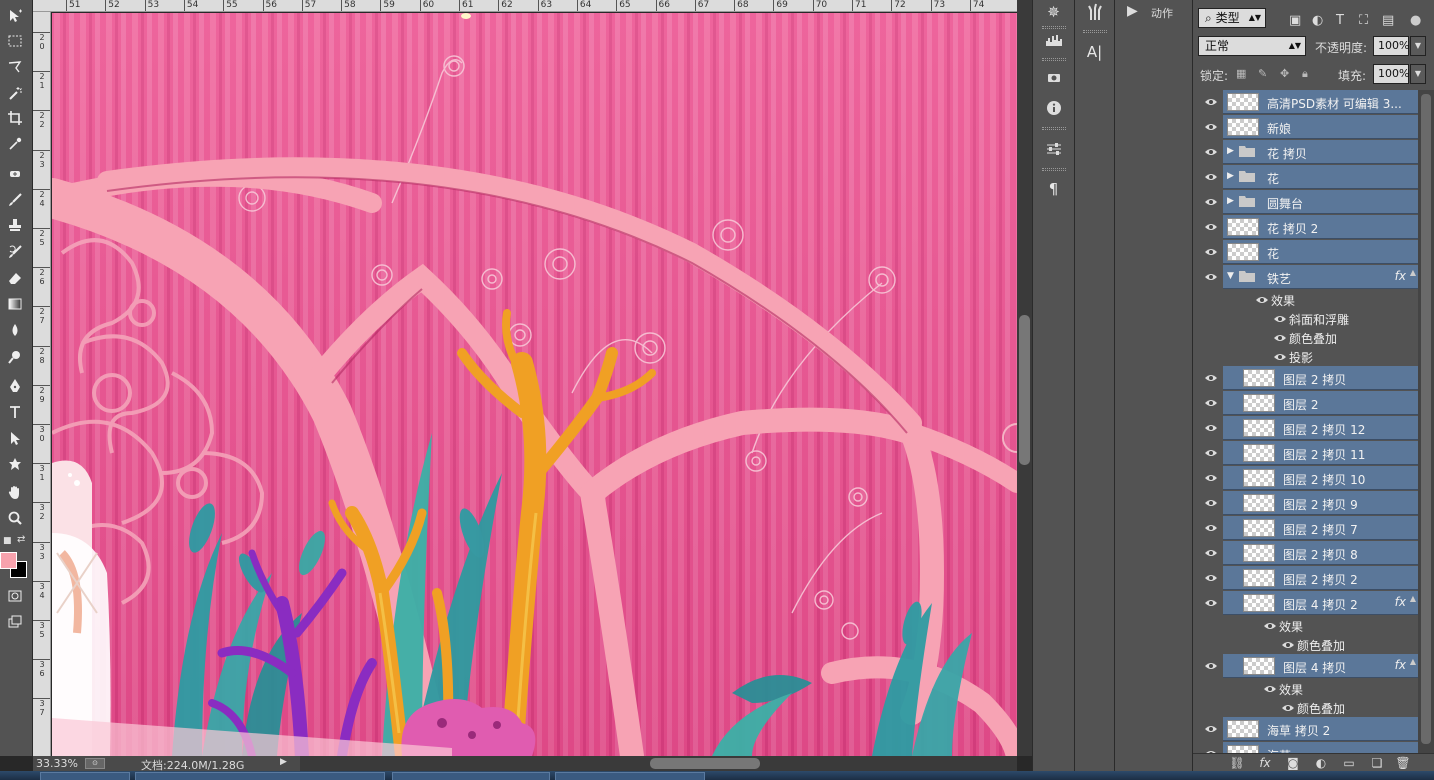  Describe the element at coordinates (15, 518) in the screenshot. I see `zoom-tool-icon` at that location.